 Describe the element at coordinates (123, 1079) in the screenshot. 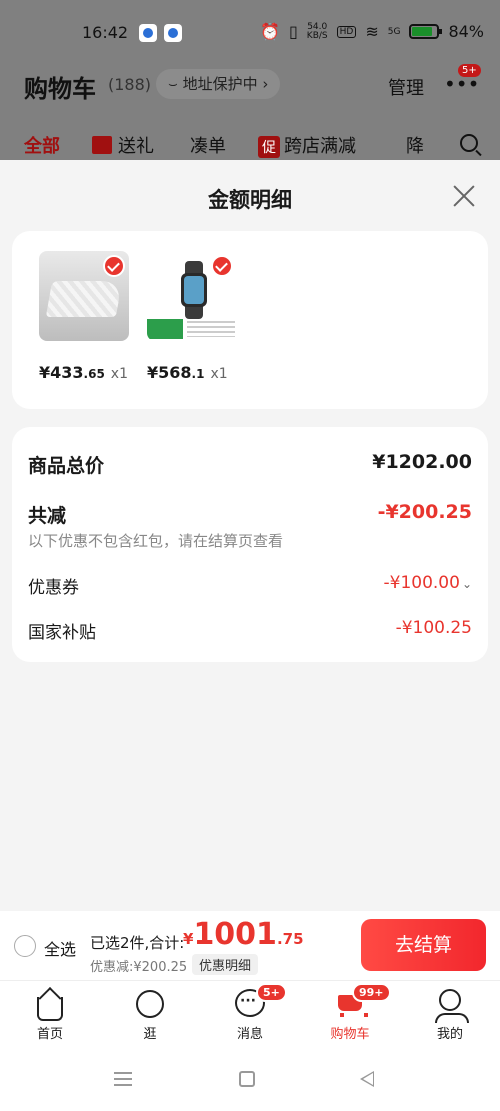

I see `recent-apps-icon` at that location.